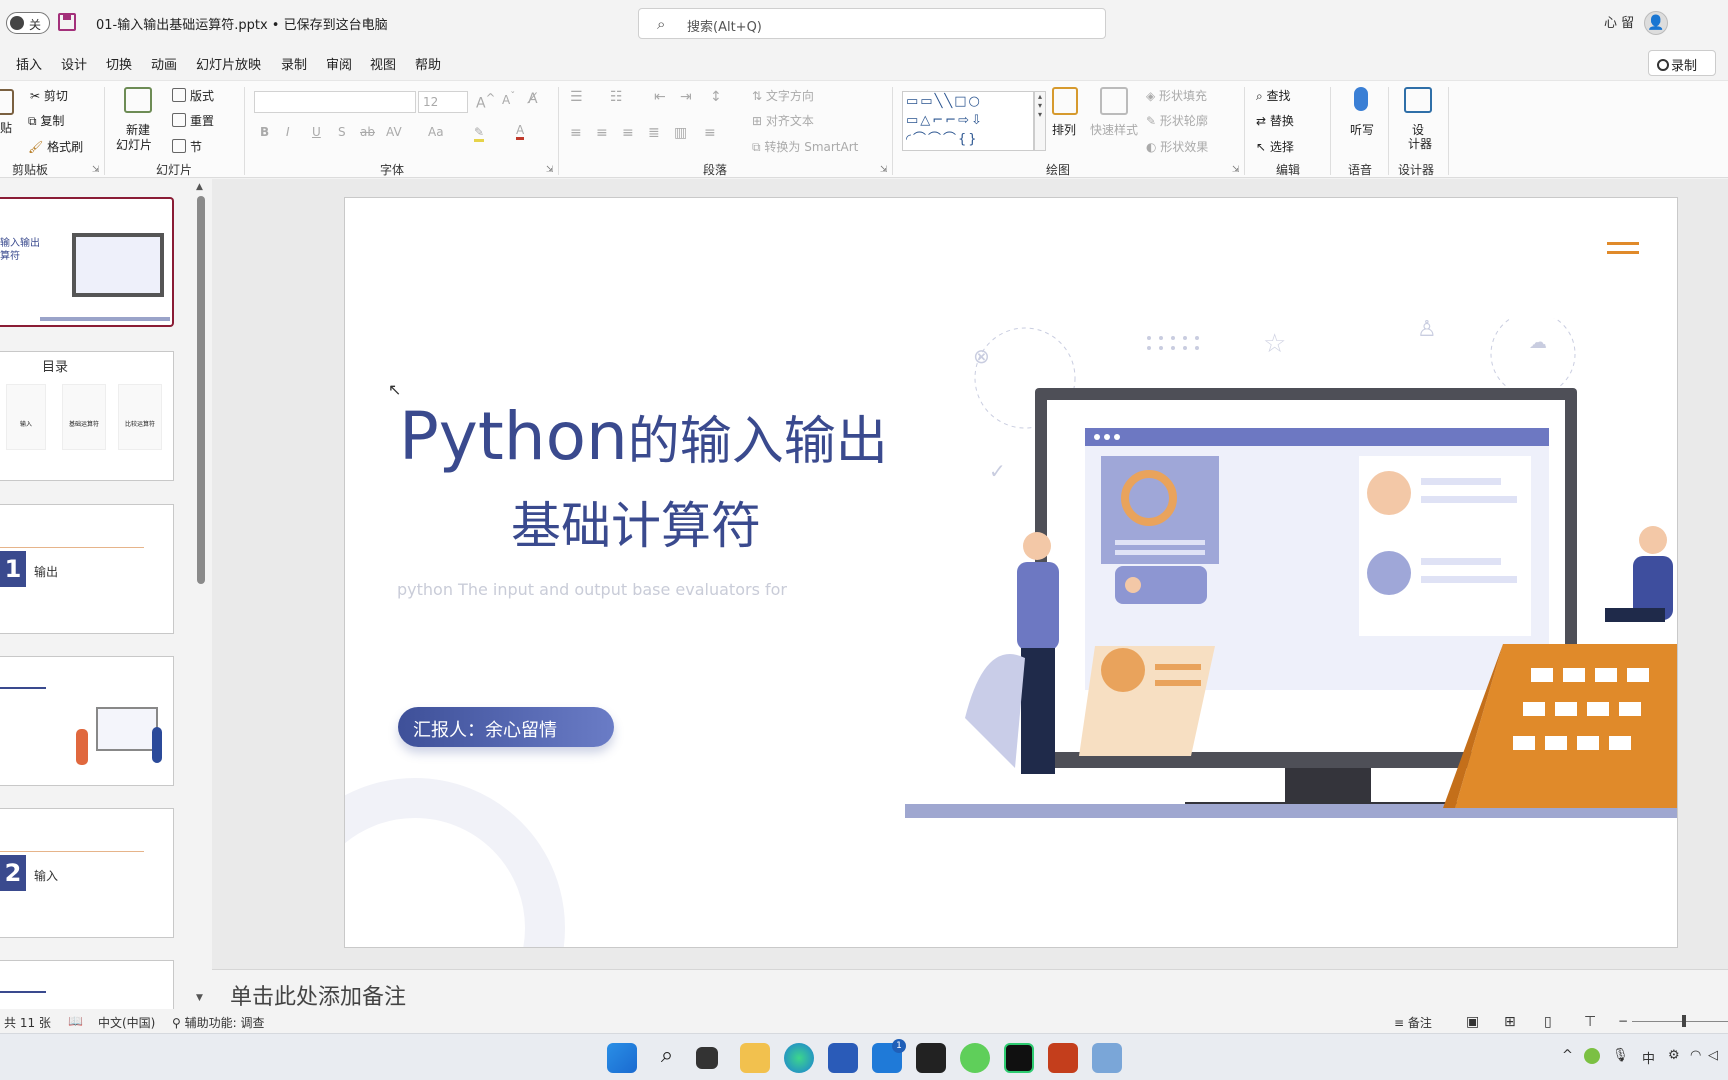  I want to click on slide-title-line-1: Python的输入输出, so click(643, 436).